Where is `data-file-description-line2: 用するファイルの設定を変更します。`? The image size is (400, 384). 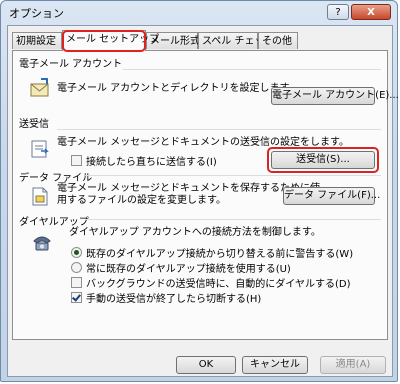
data-file-description-line2: 用するファイルの設定を変更します。 is located at coordinates (141, 200).